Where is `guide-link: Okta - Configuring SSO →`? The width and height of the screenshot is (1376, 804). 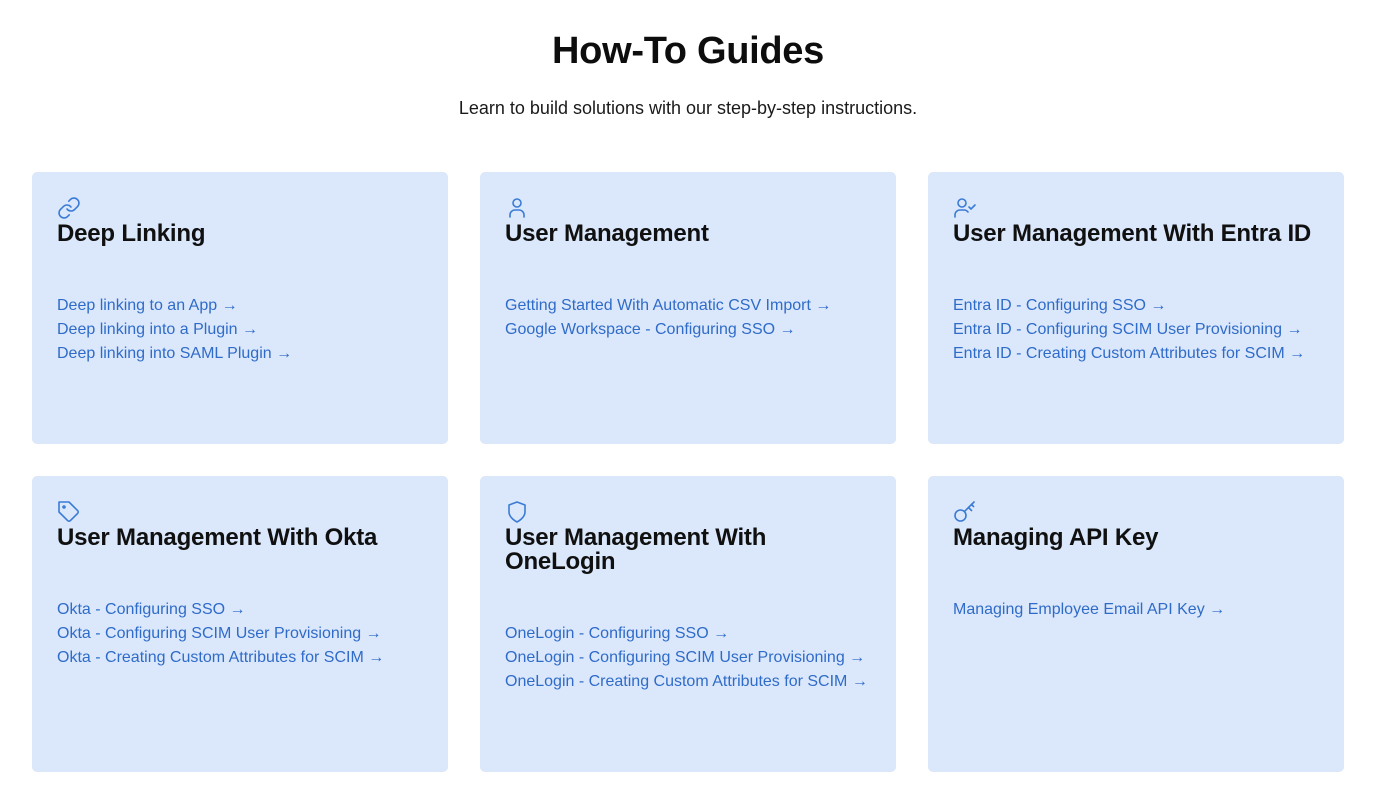 guide-link: Okta - Configuring SSO → is located at coordinates (151, 609).